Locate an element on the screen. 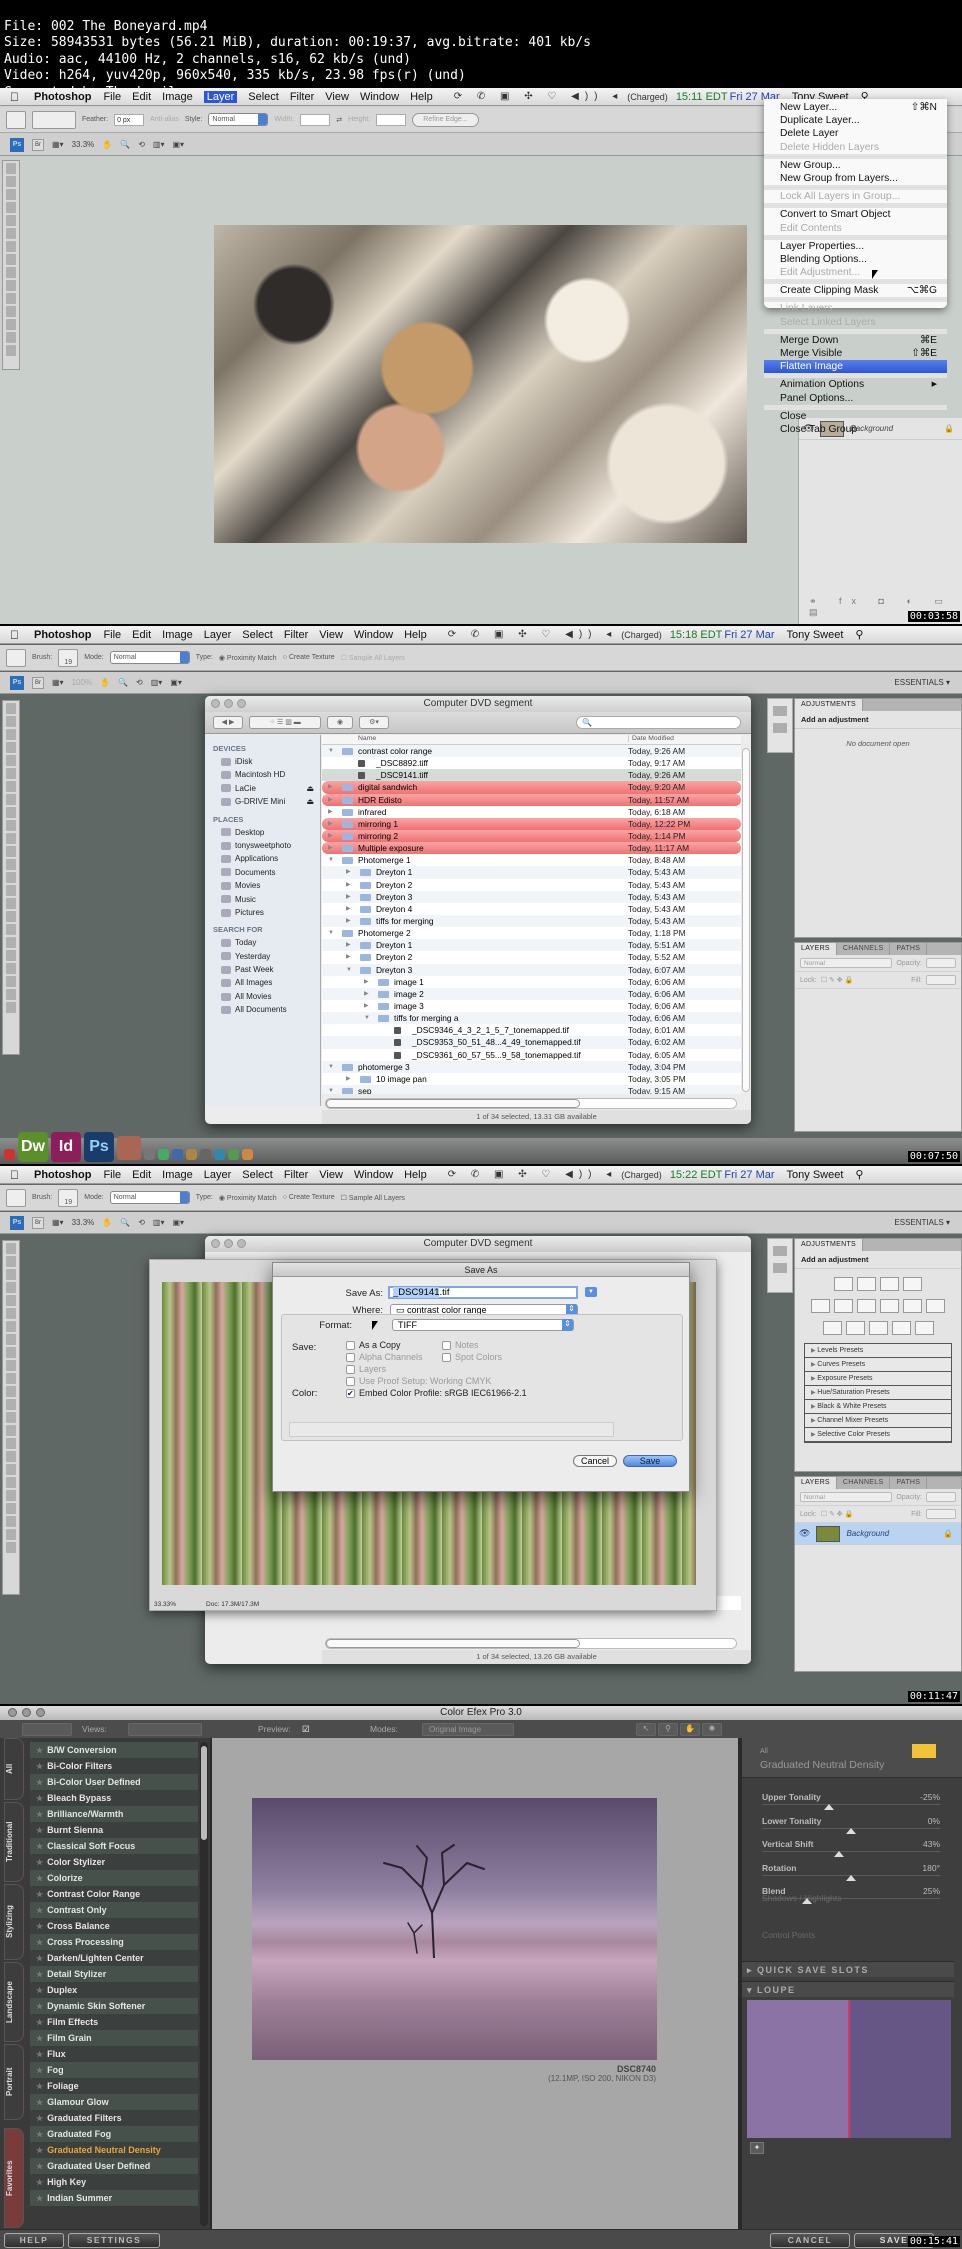 The image size is (962, 2249). marquee-tool-preset is located at coordinates (16, 119).